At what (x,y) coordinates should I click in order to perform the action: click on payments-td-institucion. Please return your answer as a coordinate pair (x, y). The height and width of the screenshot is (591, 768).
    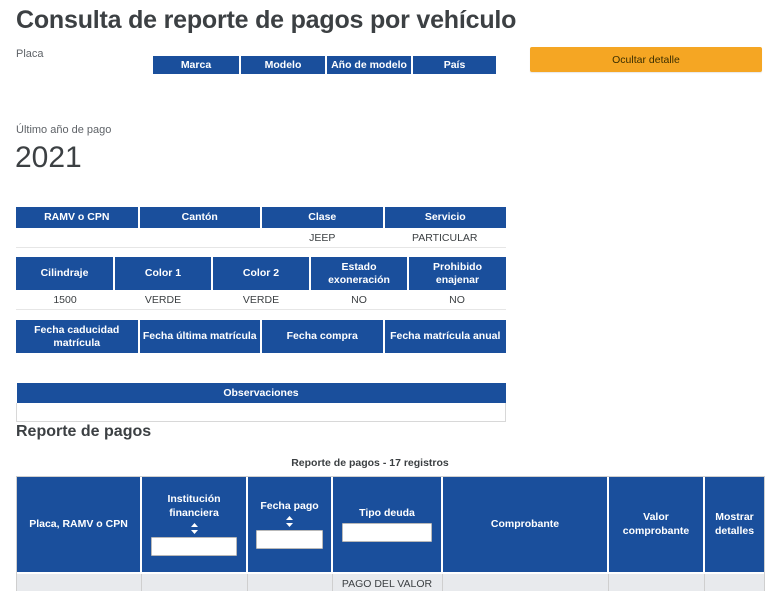
    Looking at the image, I should click on (194, 582).